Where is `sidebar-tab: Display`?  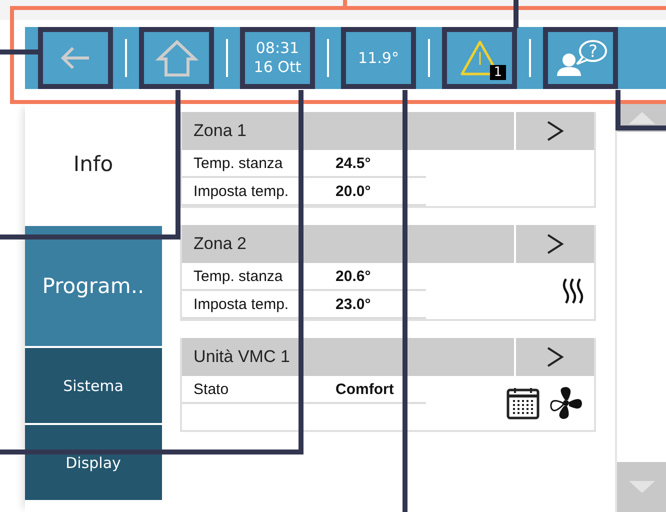 sidebar-tab: Display is located at coordinates (93, 463).